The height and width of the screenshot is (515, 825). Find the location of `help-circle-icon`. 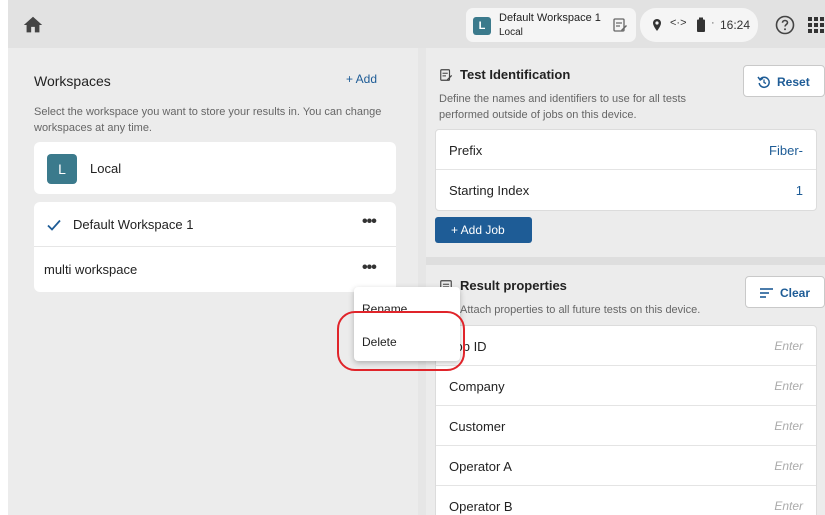

help-circle-icon is located at coordinates (785, 25).